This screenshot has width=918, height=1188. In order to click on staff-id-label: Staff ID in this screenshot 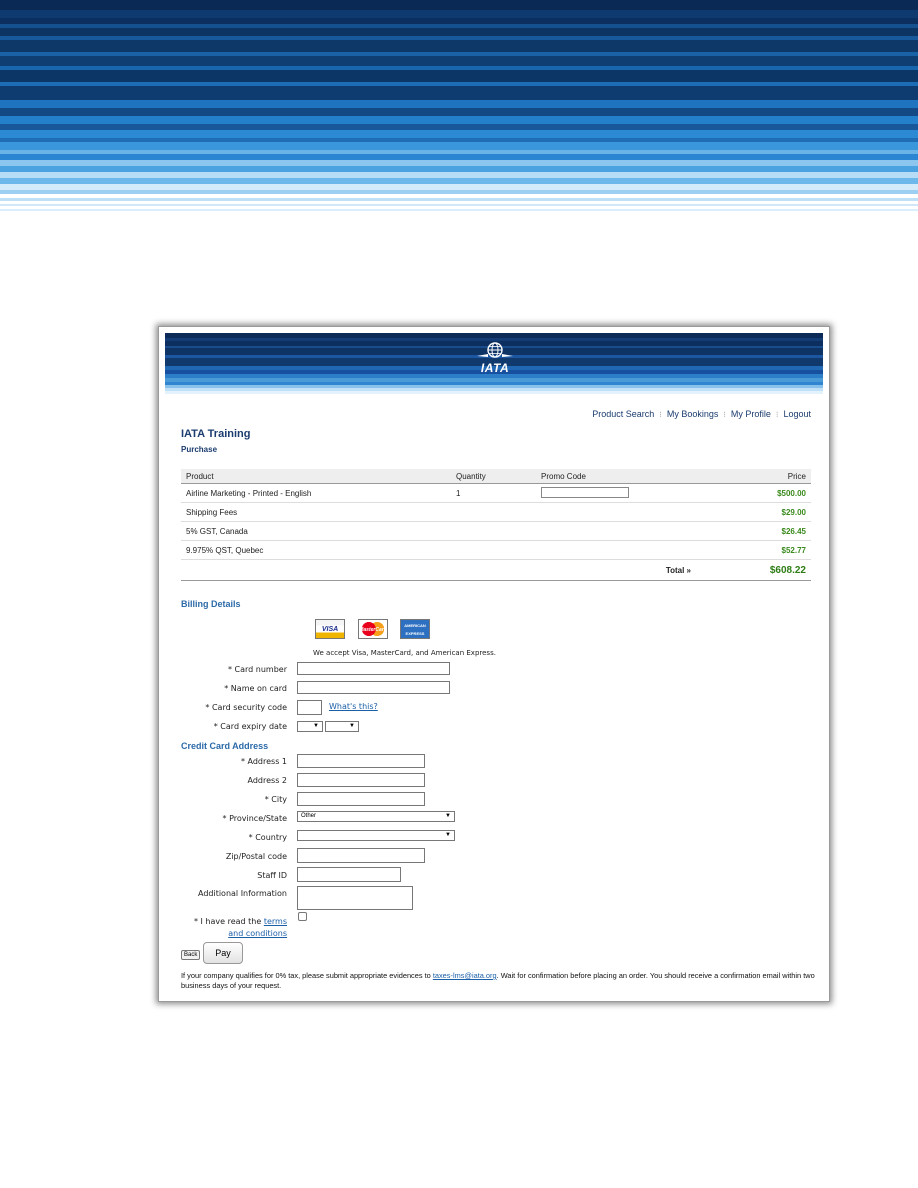, I will do `click(272, 875)`.